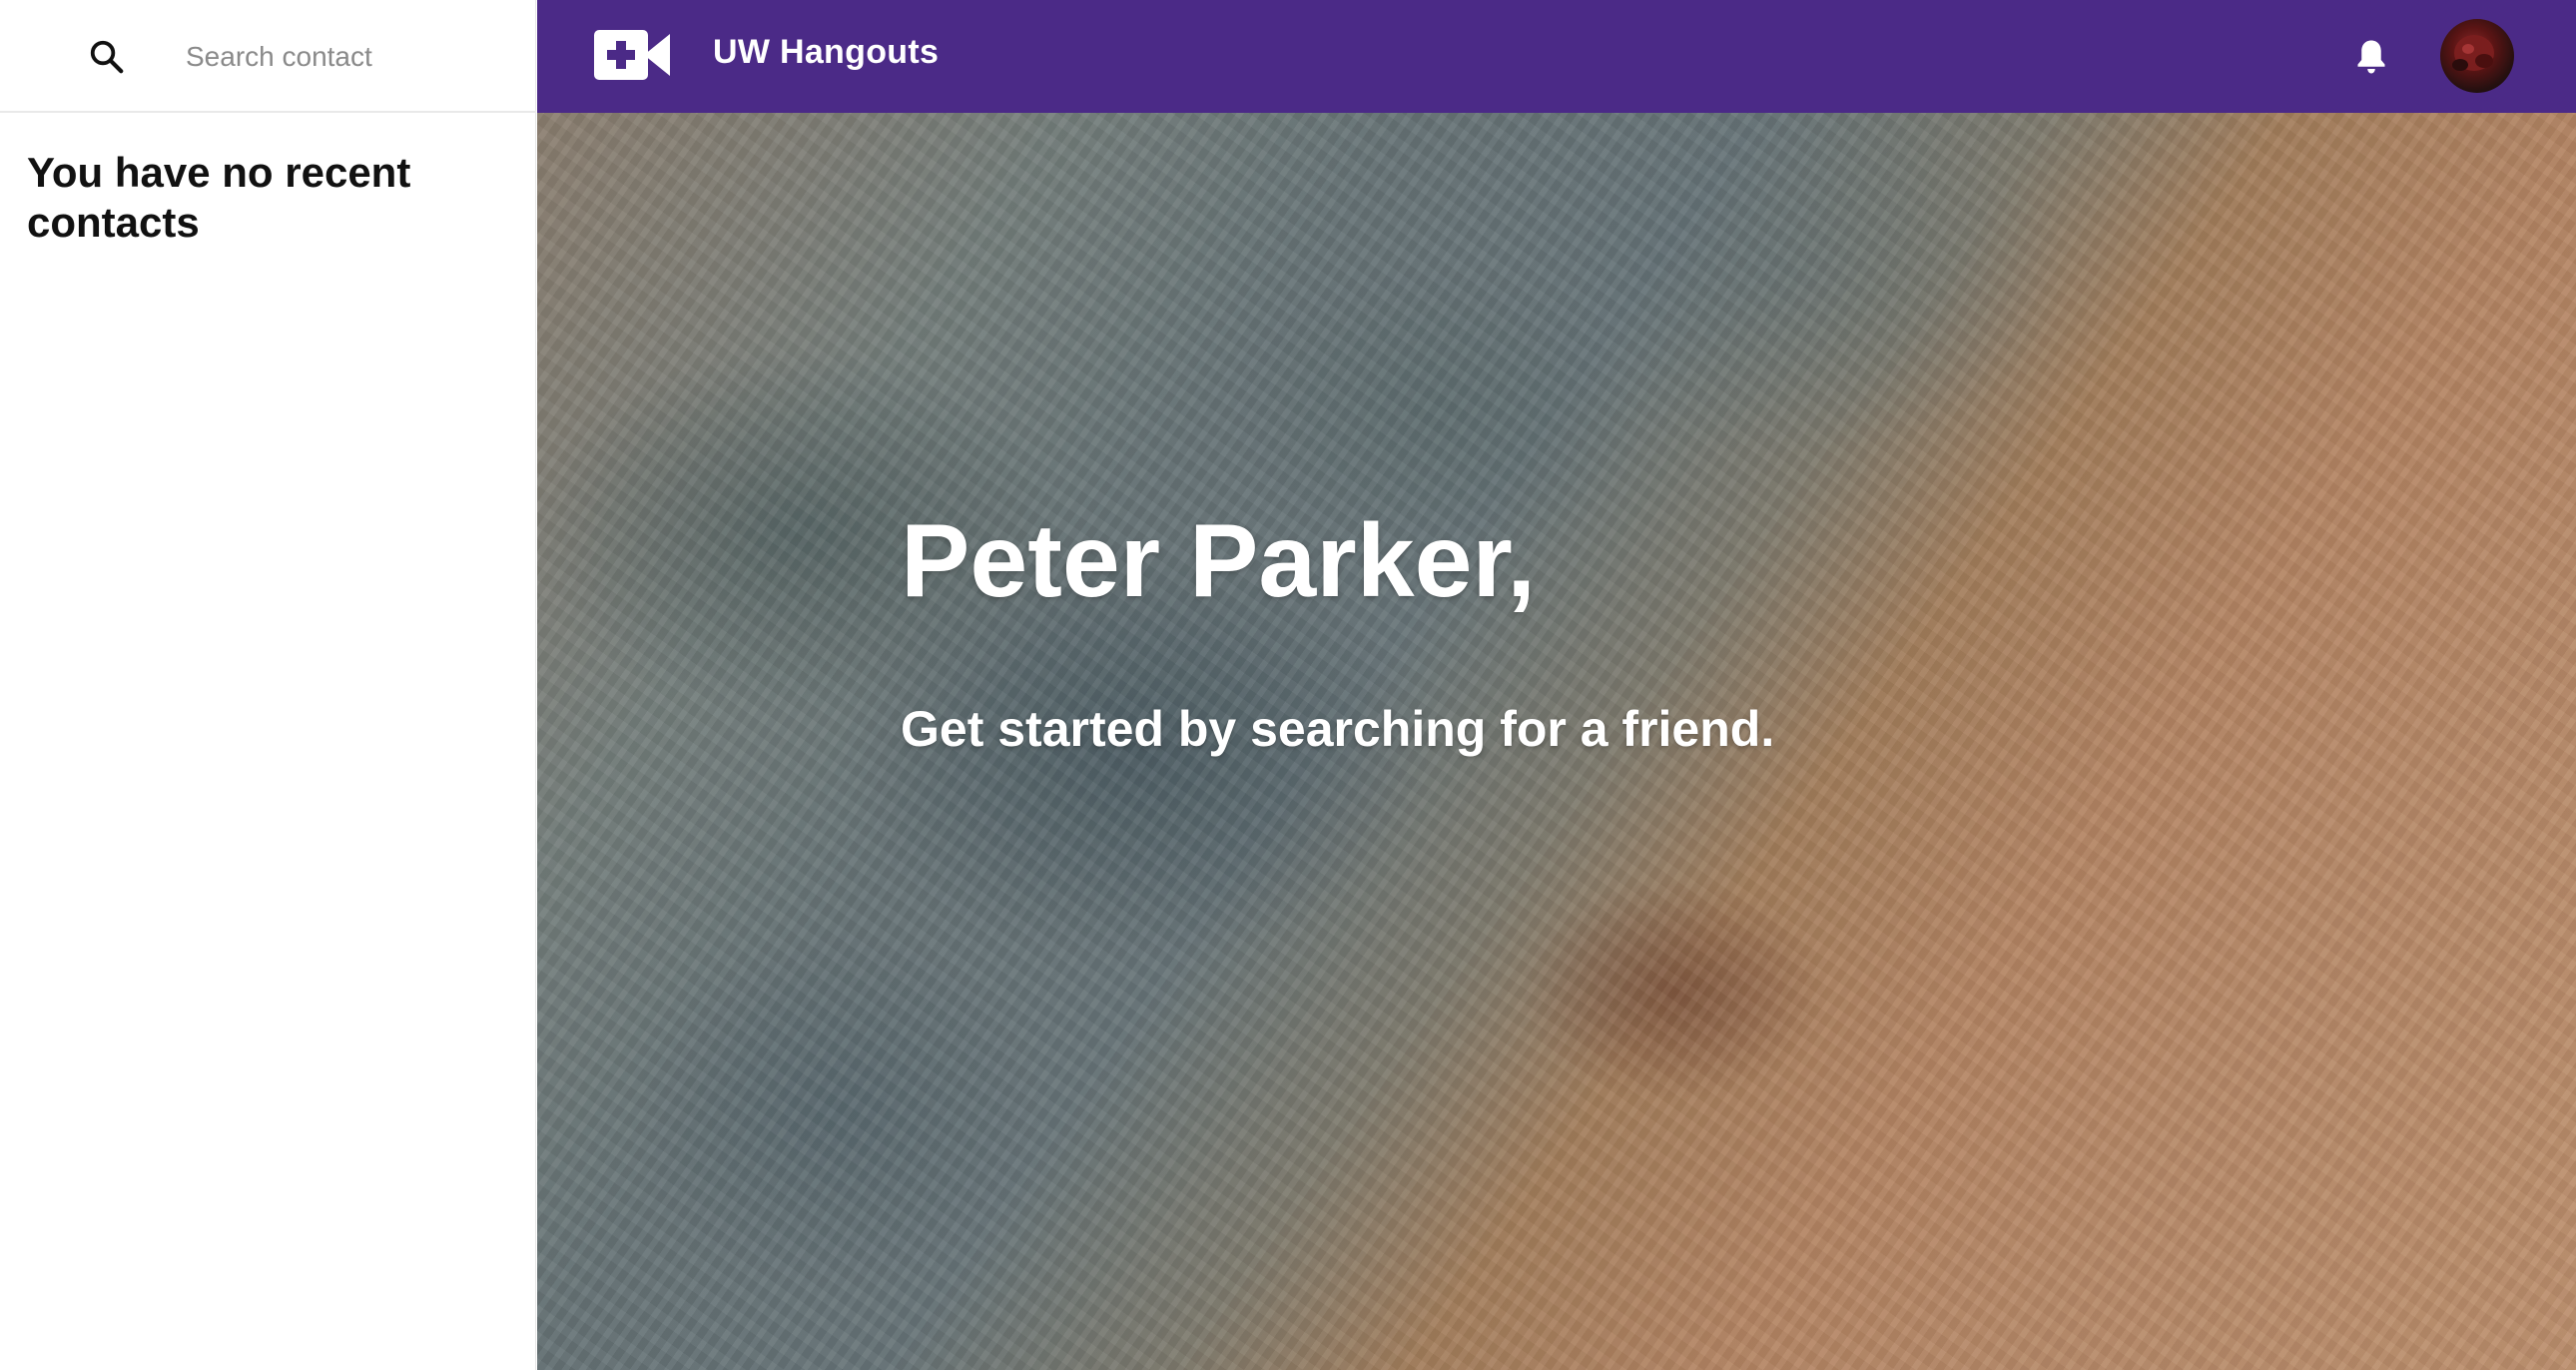 The width and height of the screenshot is (2576, 1370). What do you see at coordinates (107, 57) in the screenshot?
I see `search-icon` at bounding box center [107, 57].